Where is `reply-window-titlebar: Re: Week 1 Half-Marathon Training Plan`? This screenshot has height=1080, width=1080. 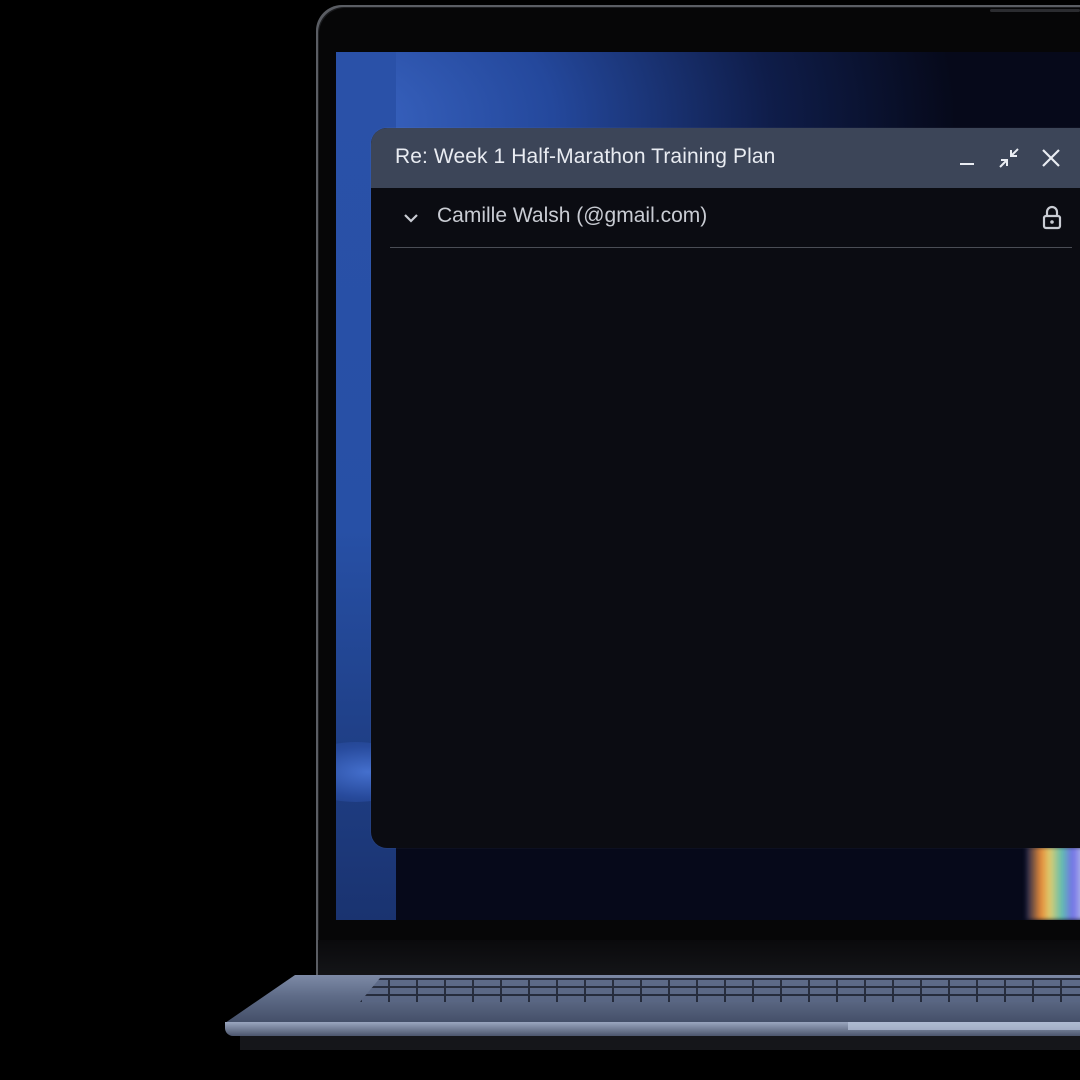
reply-window-titlebar: Re: Week 1 Half-Marathon Training Plan is located at coordinates (725, 158).